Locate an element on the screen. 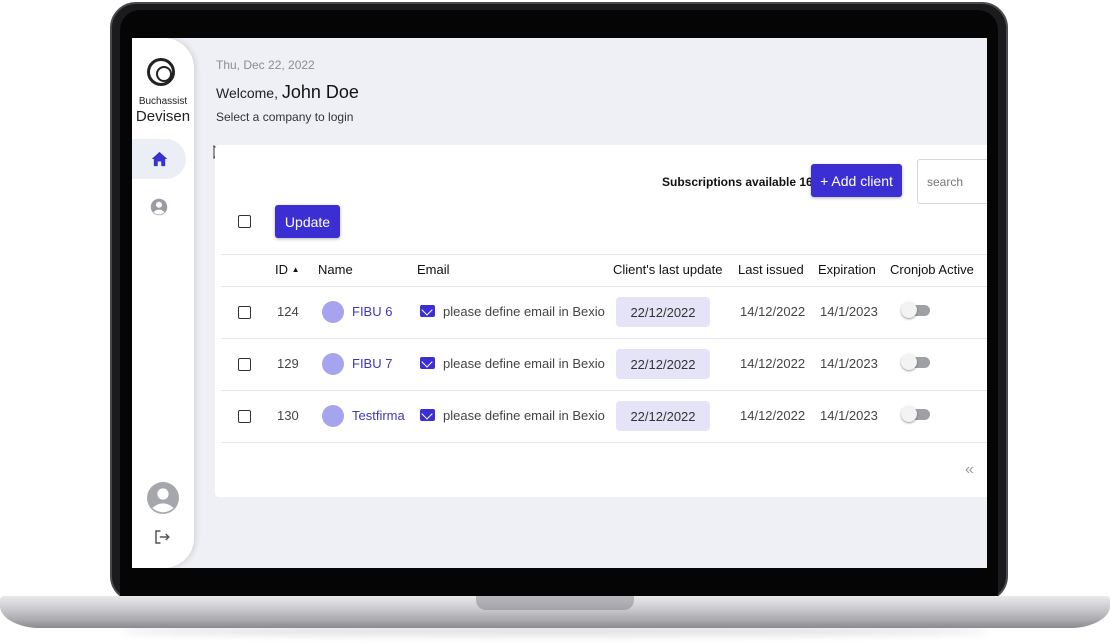 The height and width of the screenshot is (643, 1110). row-id: 129 is located at coordinates (288, 363).